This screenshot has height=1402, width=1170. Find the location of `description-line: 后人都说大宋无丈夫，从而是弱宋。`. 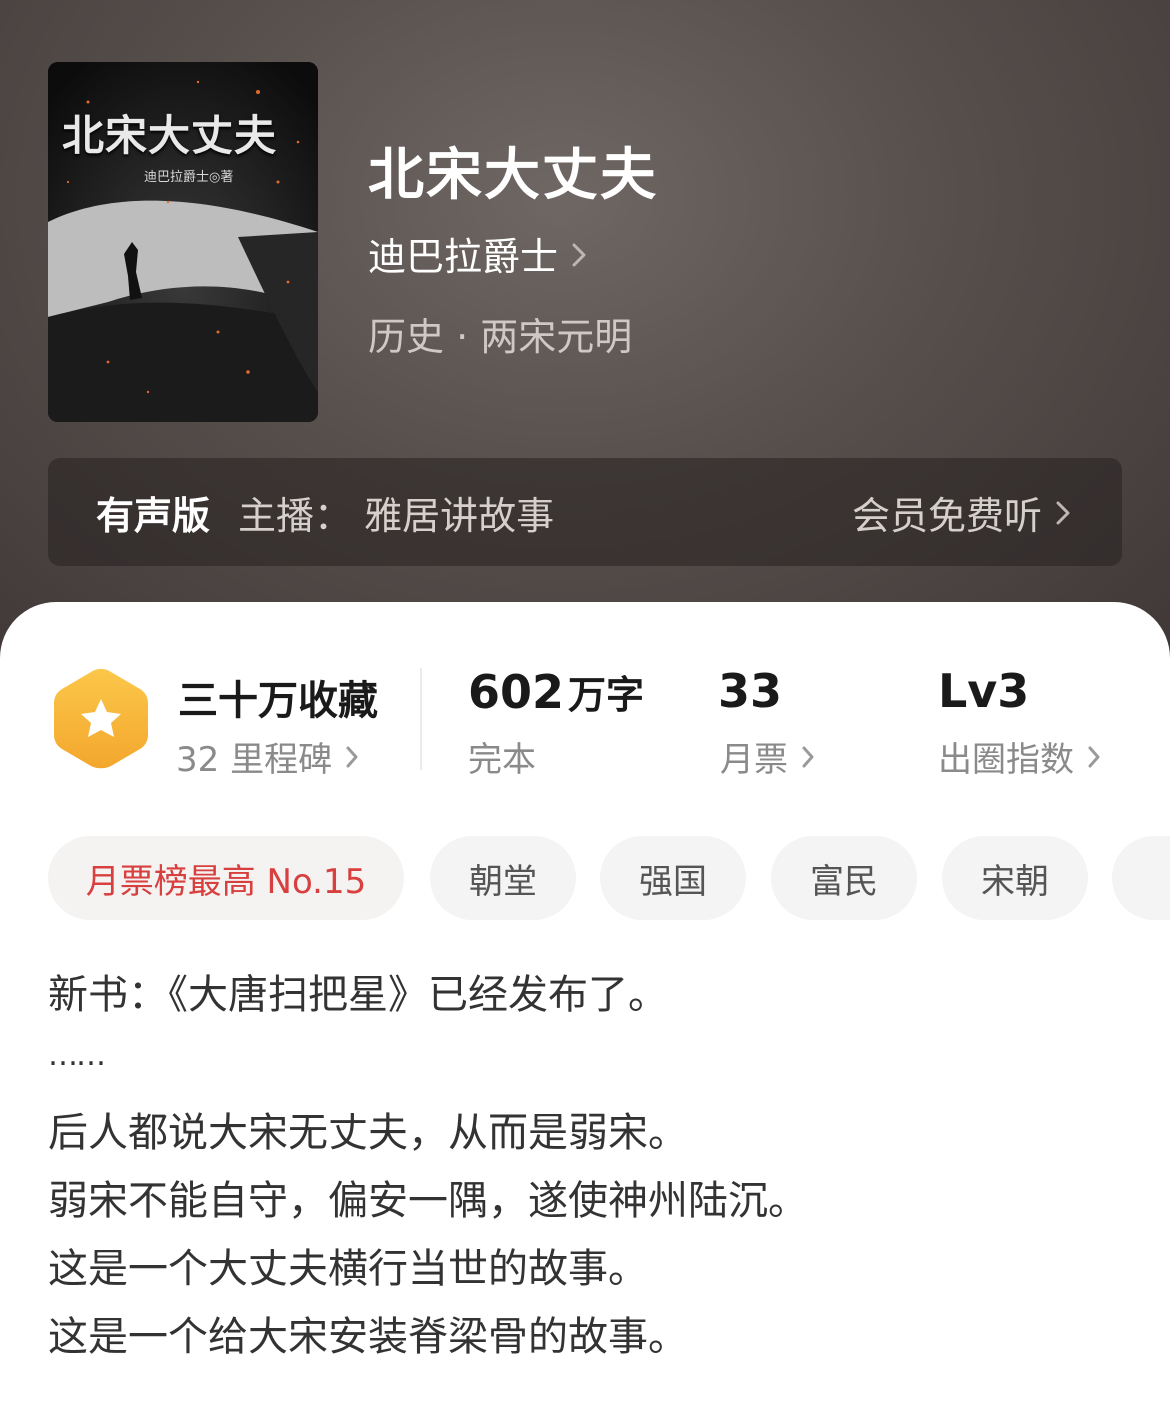

description-line: 后人都说大宋无丈夫，从而是弱宋。 is located at coordinates (368, 1133).